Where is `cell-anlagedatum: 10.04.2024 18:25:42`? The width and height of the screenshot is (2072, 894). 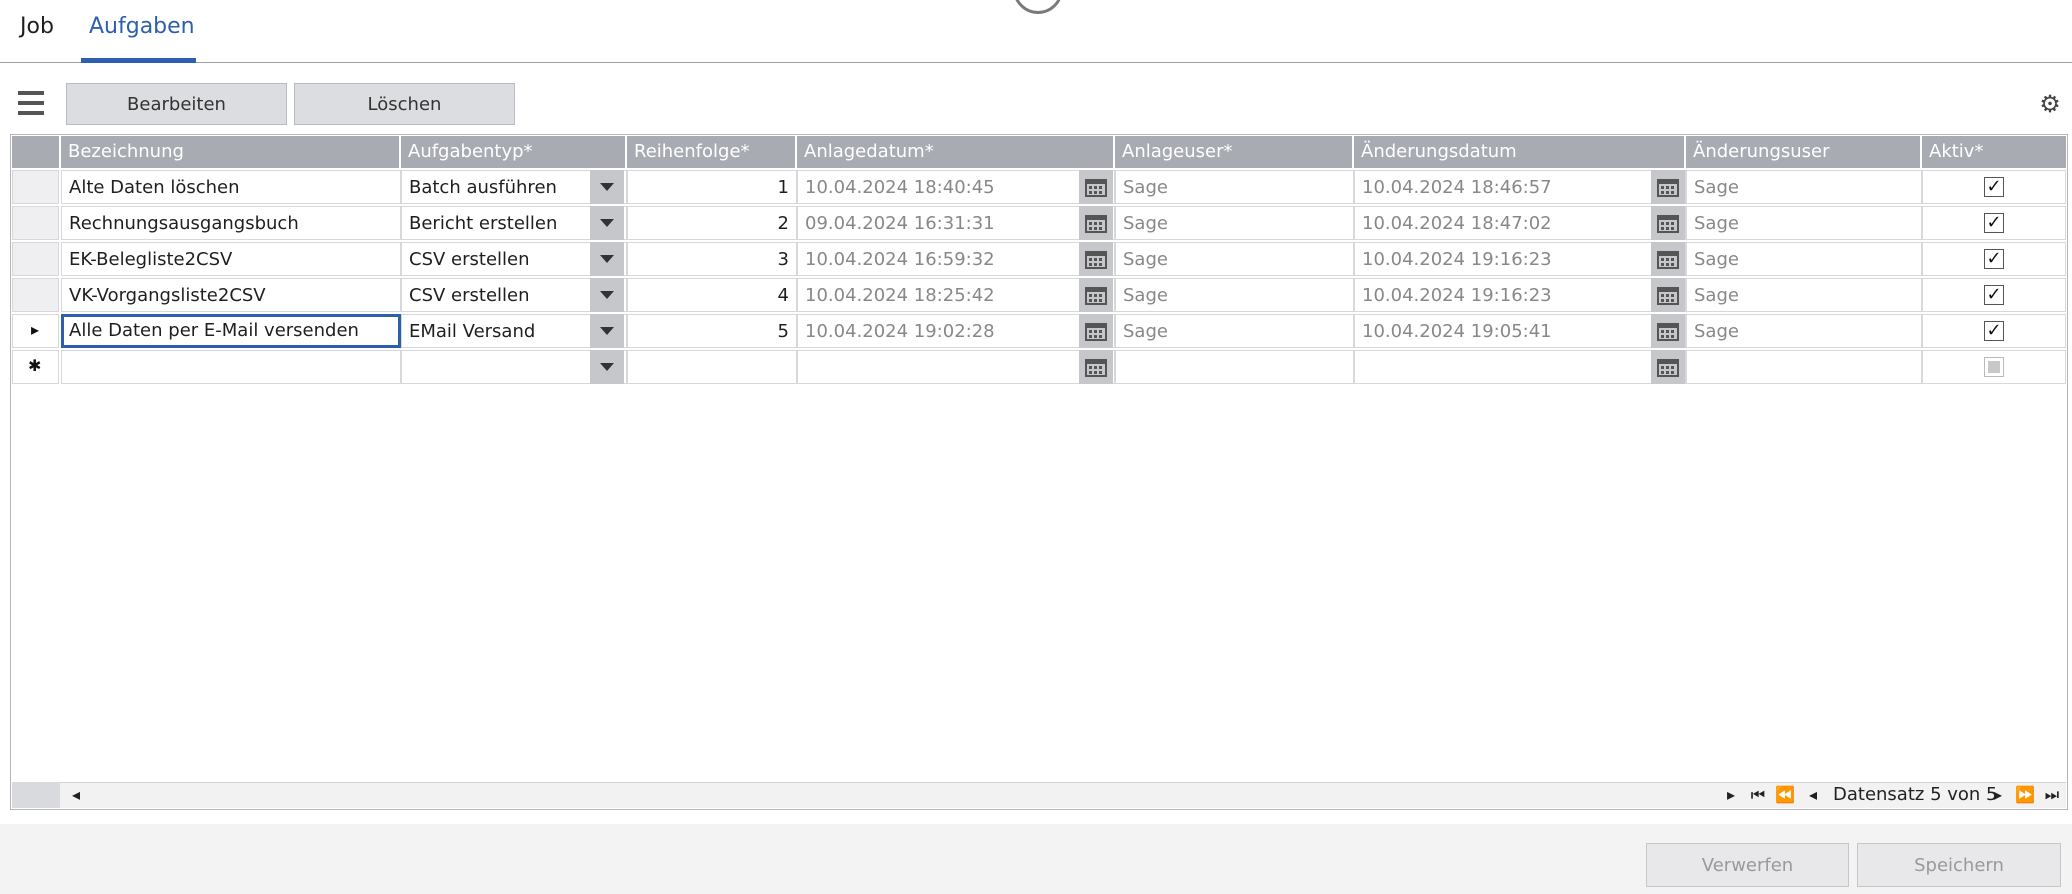 cell-anlagedatum: 10.04.2024 18:25:42 is located at coordinates (956, 295).